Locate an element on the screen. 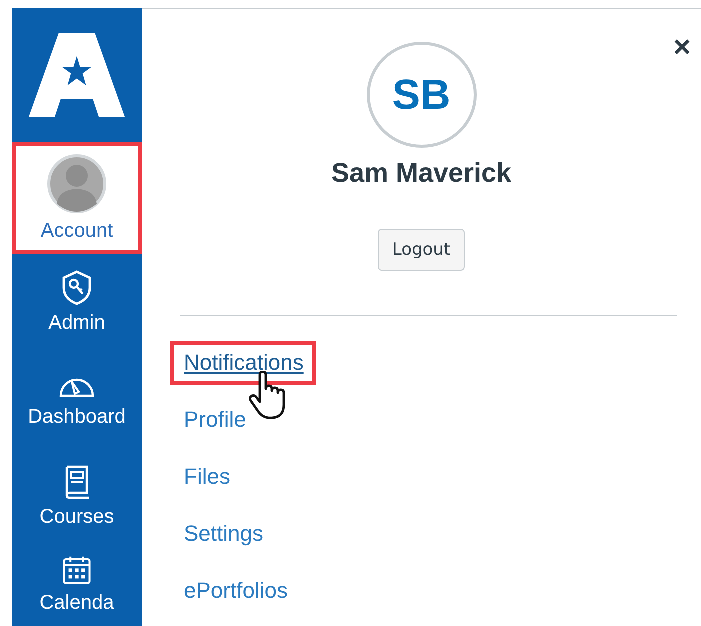 This screenshot has width=701, height=626. nav-item: Calenda is located at coordinates (77, 580).